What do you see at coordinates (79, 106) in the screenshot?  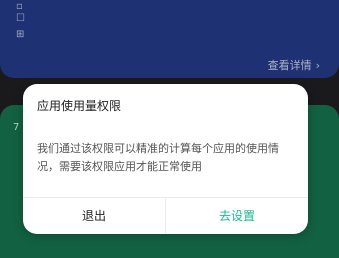 I see `dialog-title: 应用使用量权限` at bounding box center [79, 106].